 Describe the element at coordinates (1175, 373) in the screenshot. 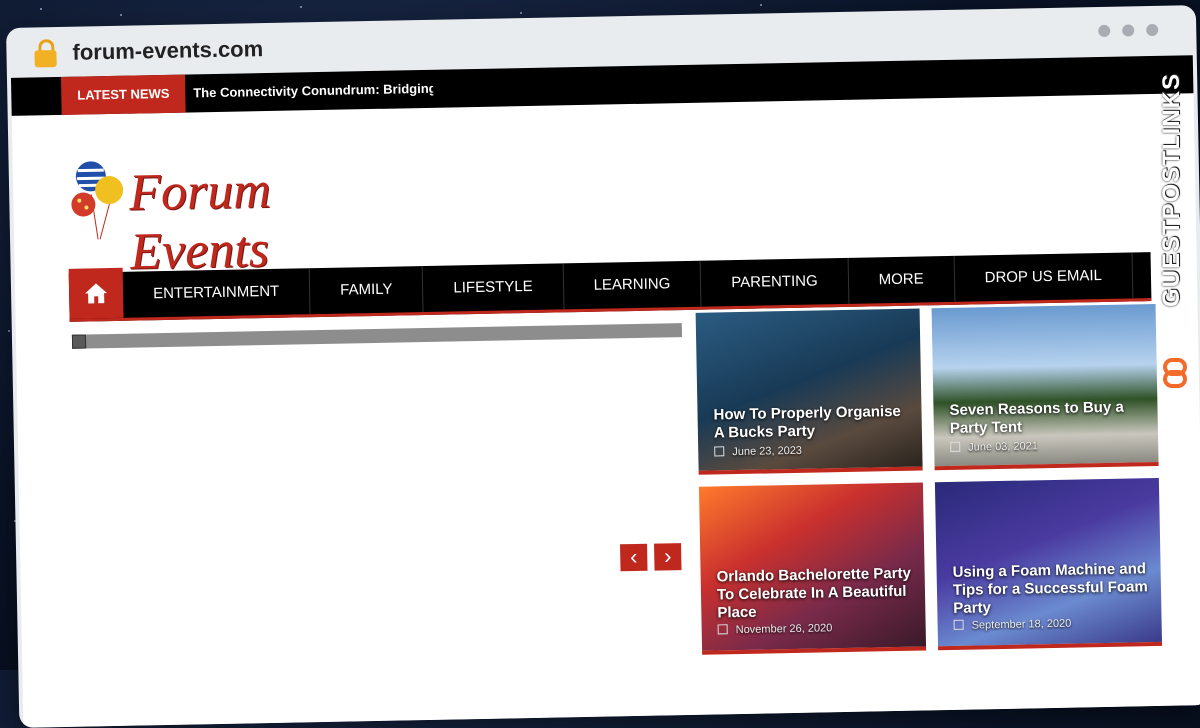

I see `link-icon` at that location.